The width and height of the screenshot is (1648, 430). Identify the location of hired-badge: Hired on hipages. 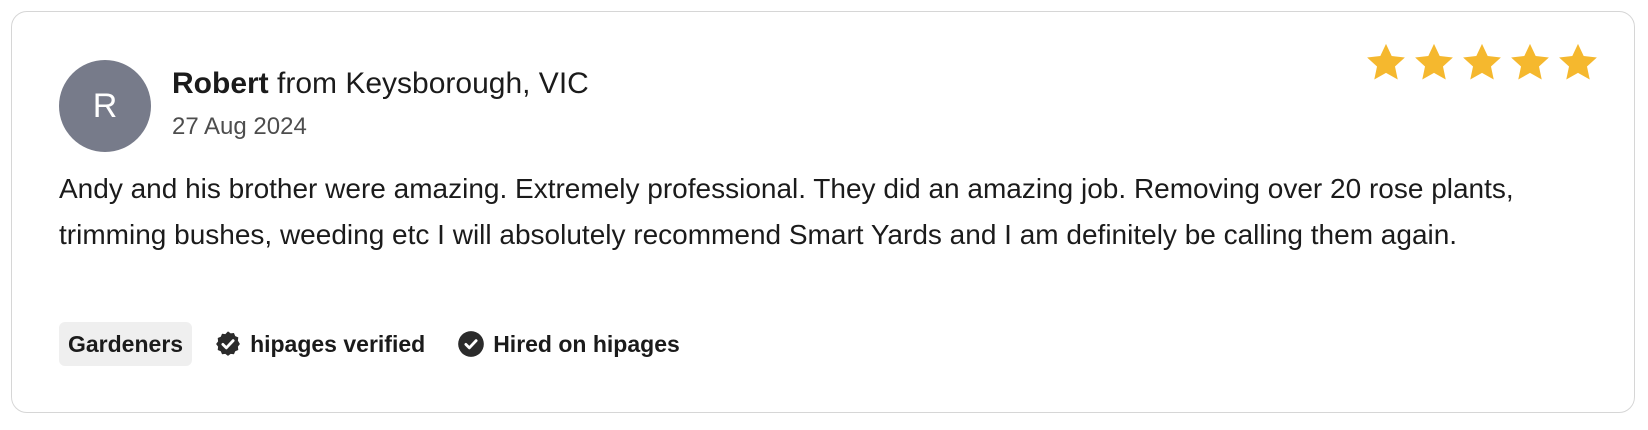
(568, 344).